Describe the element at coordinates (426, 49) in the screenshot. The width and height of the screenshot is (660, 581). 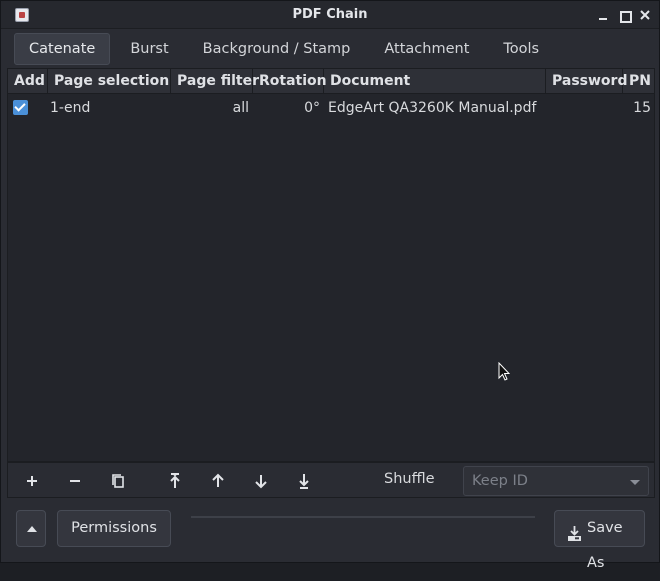
I see `tab-attachment: Attachment` at that location.